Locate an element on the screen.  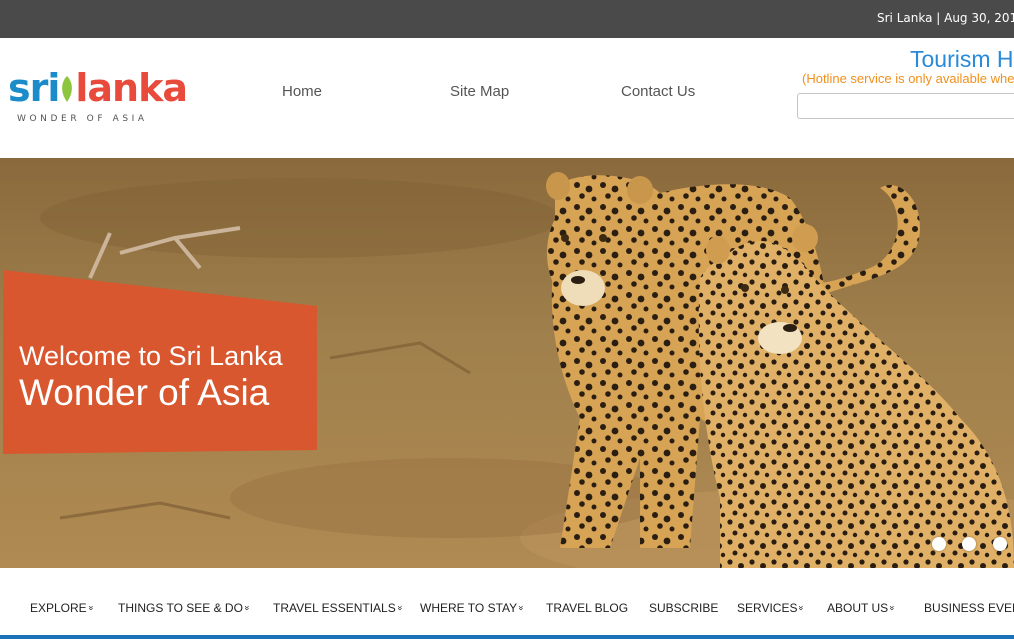
menu-business-events-label: BUSINESS EVENTS is located at coordinates (969, 608).